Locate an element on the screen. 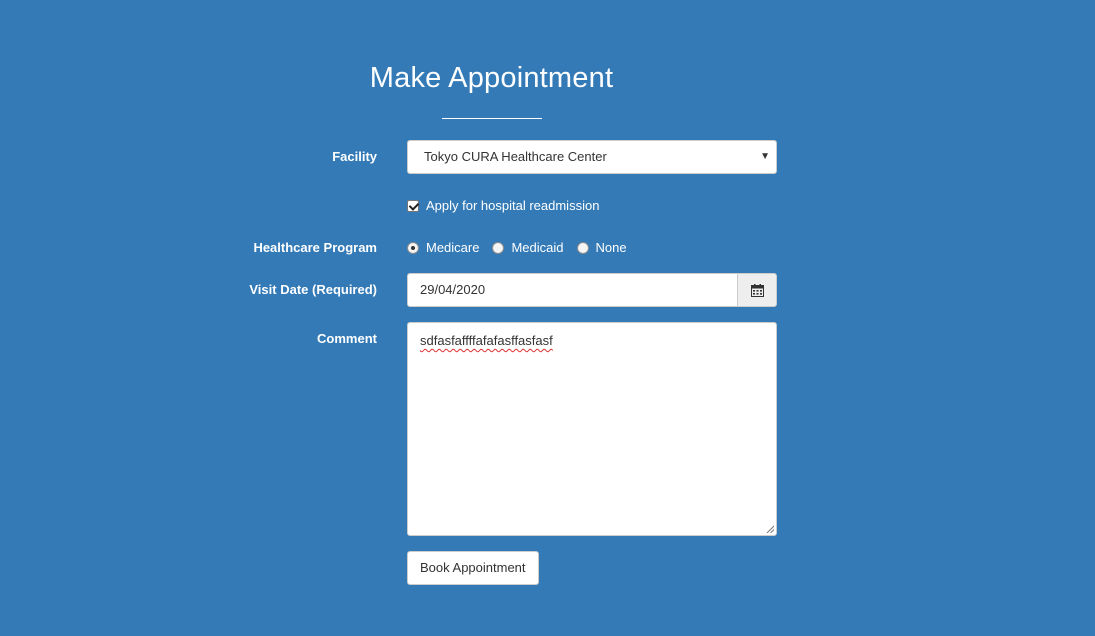  radio-medicare-label: Medicare is located at coordinates (452, 247).